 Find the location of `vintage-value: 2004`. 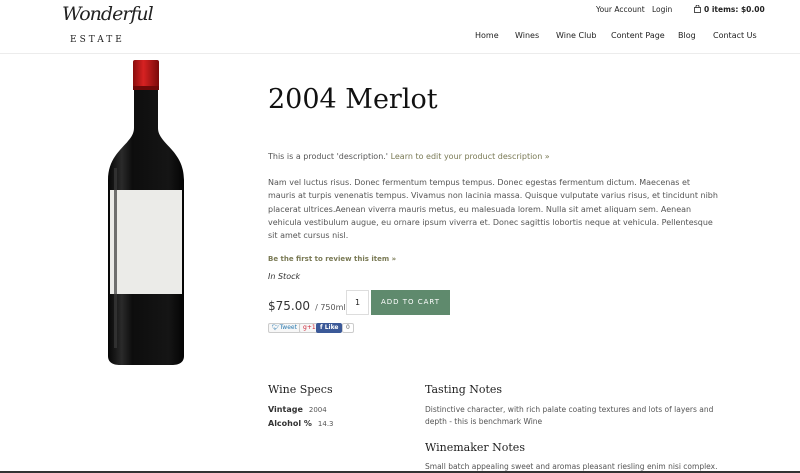

vintage-value: 2004 is located at coordinates (317, 410).